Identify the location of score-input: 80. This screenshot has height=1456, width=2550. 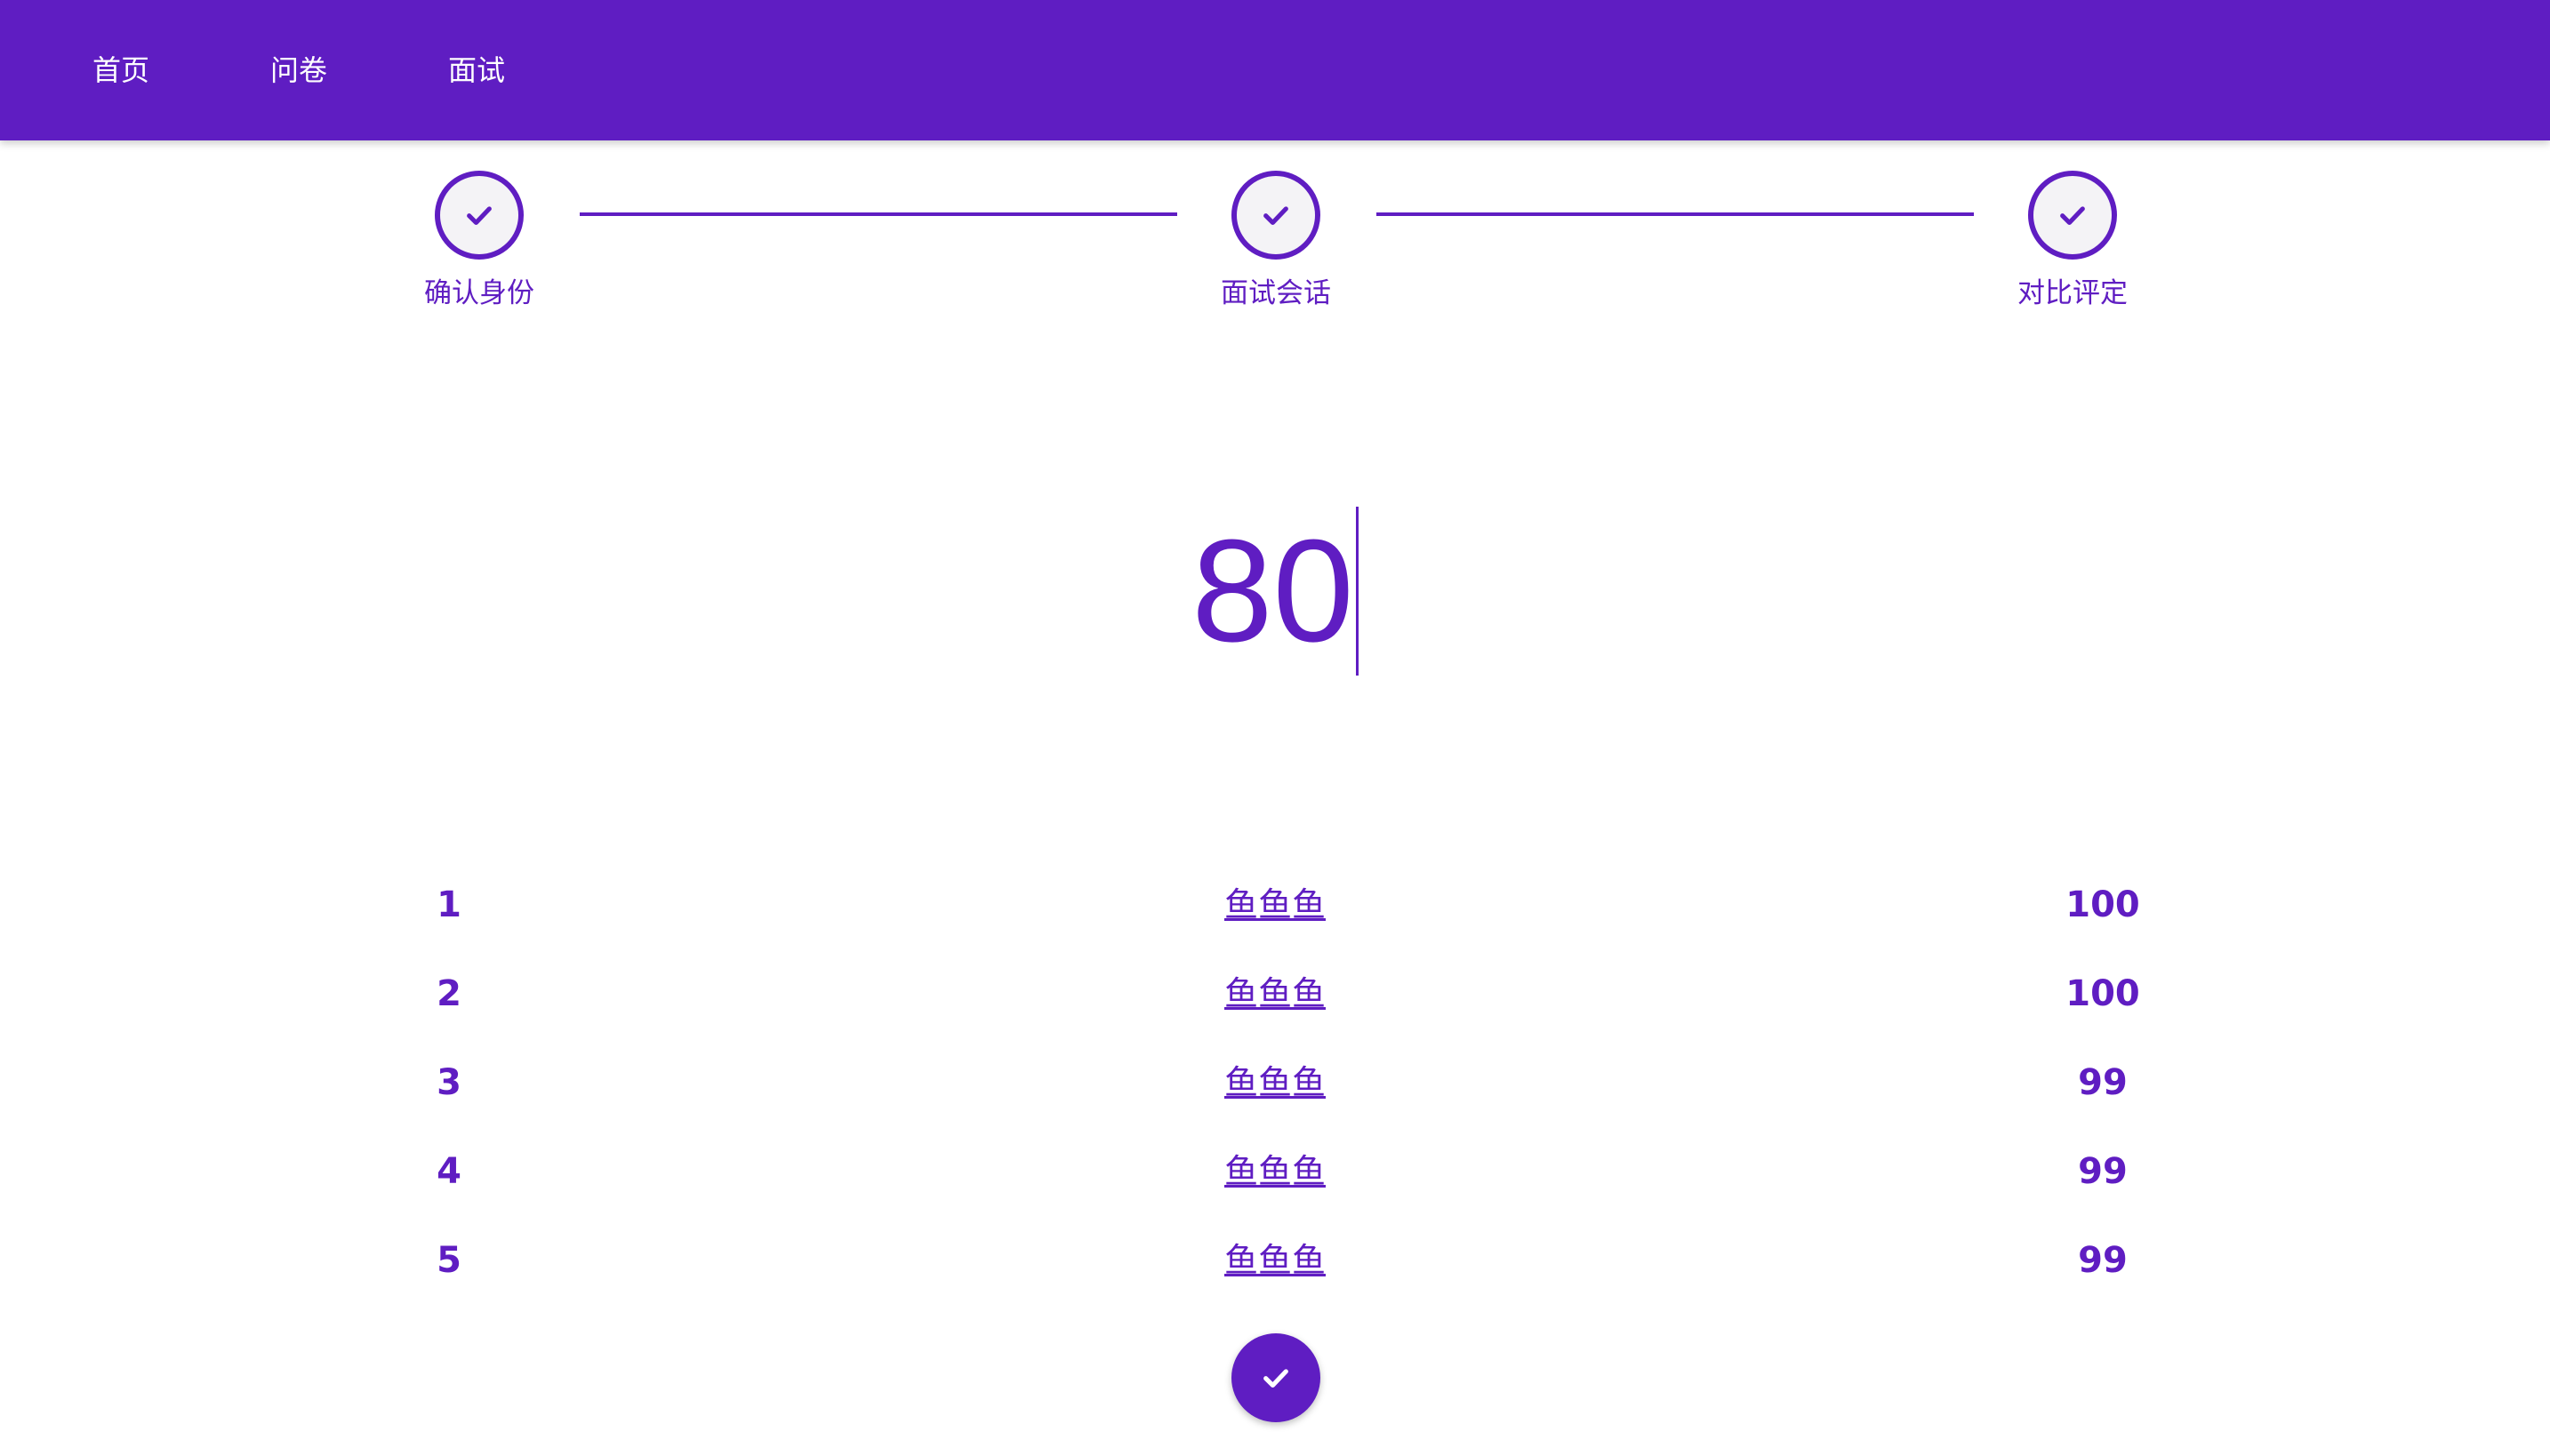
(1275, 591).